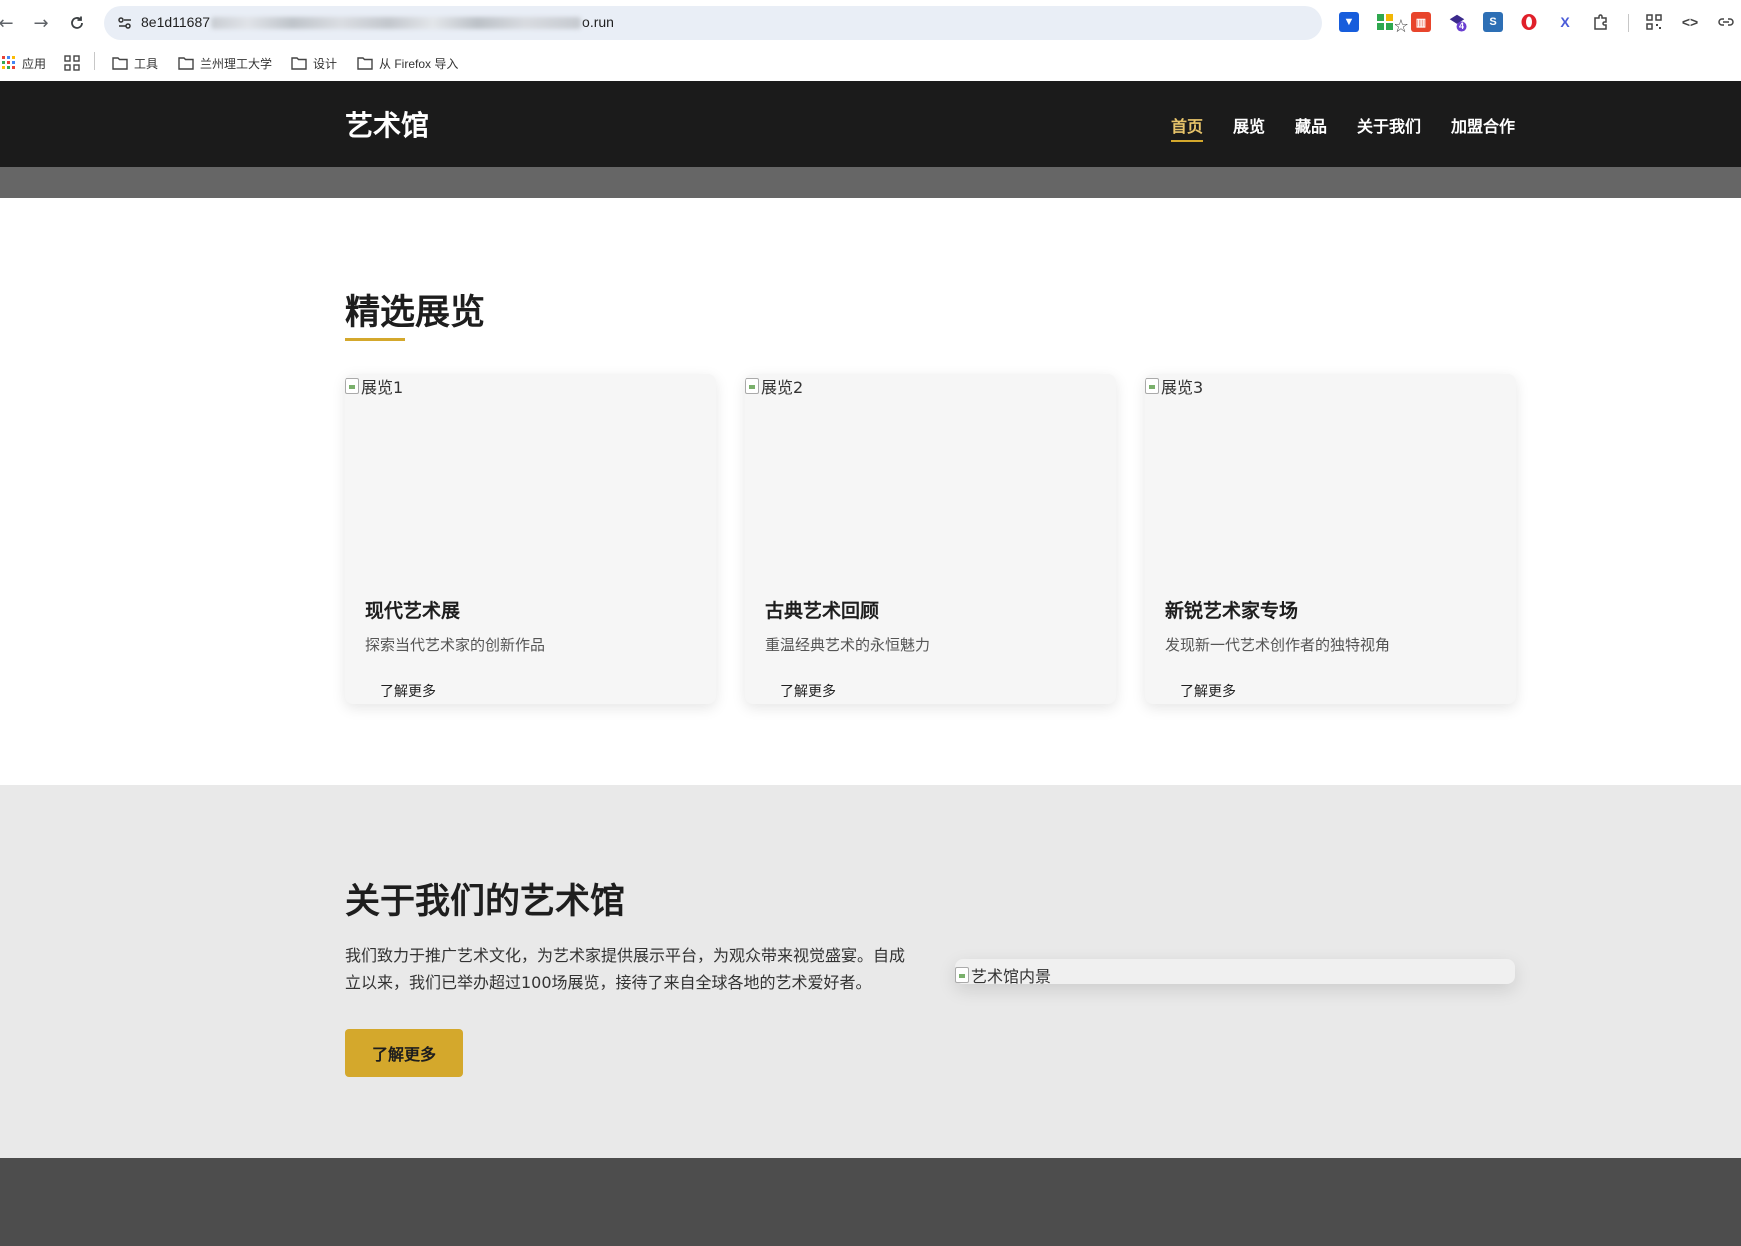 The height and width of the screenshot is (1246, 1741). What do you see at coordinates (404, 1053) in the screenshot?
I see `about-learn-more-button: 了解更多` at bounding box center [404, 1053].